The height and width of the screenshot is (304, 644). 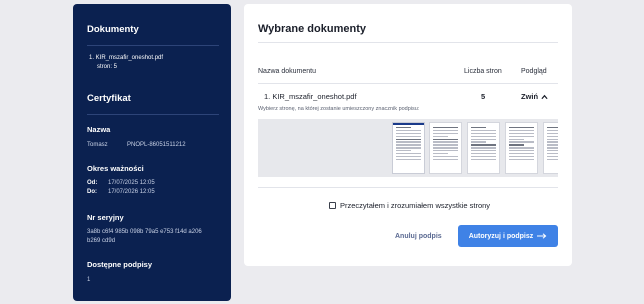 What do you see at coordinates (483, 71) in the screenshot?
I see `column-header-pages: Liczba stron` at bounding box center [483, 71].